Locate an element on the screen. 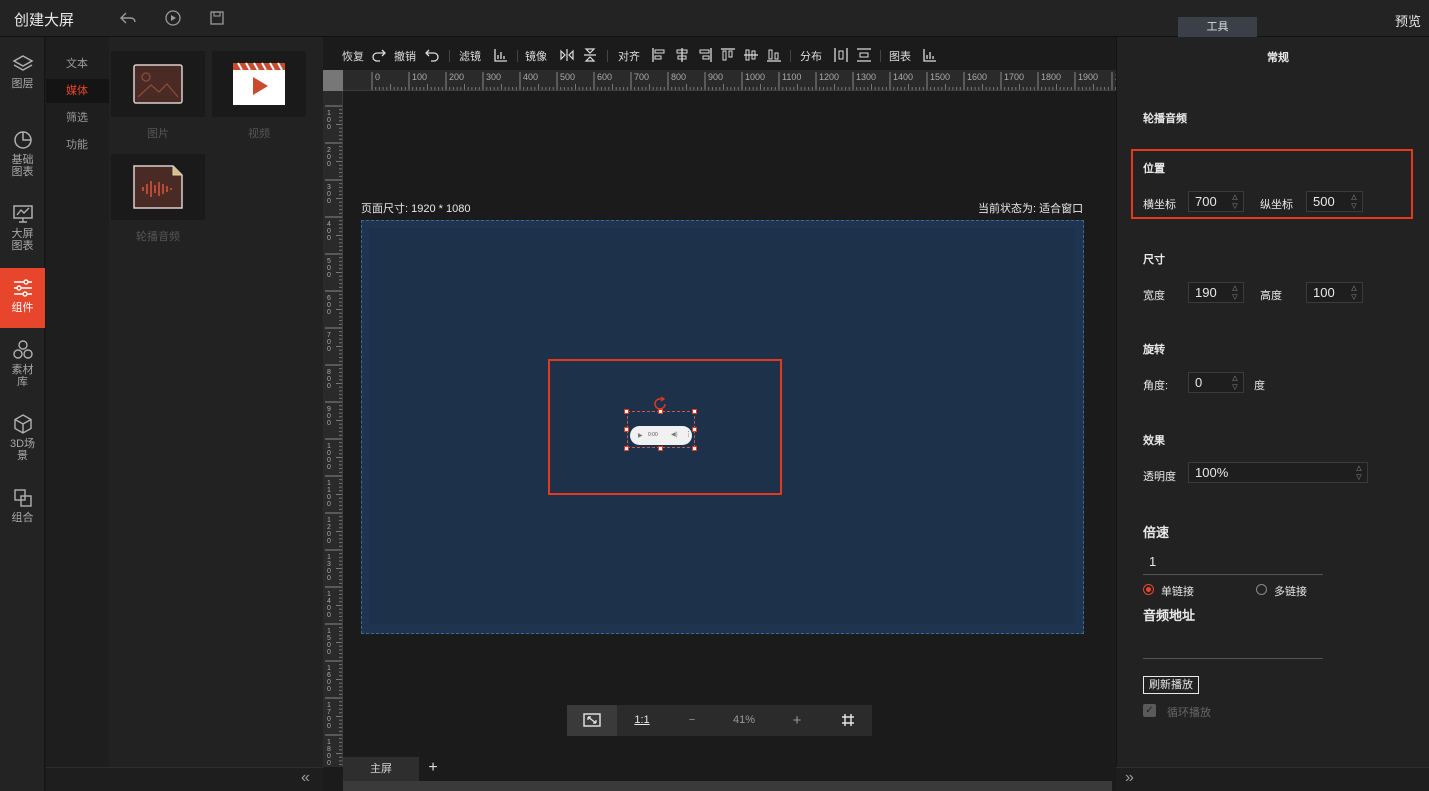 The image size is (1429, 791). radio-label: 单链接 is located at coordinates (1177, 592).